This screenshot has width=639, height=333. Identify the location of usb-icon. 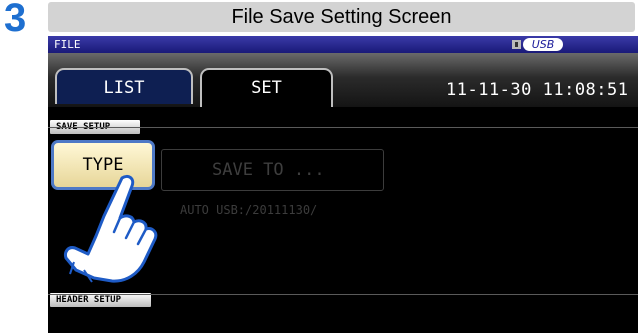
(516, 44).